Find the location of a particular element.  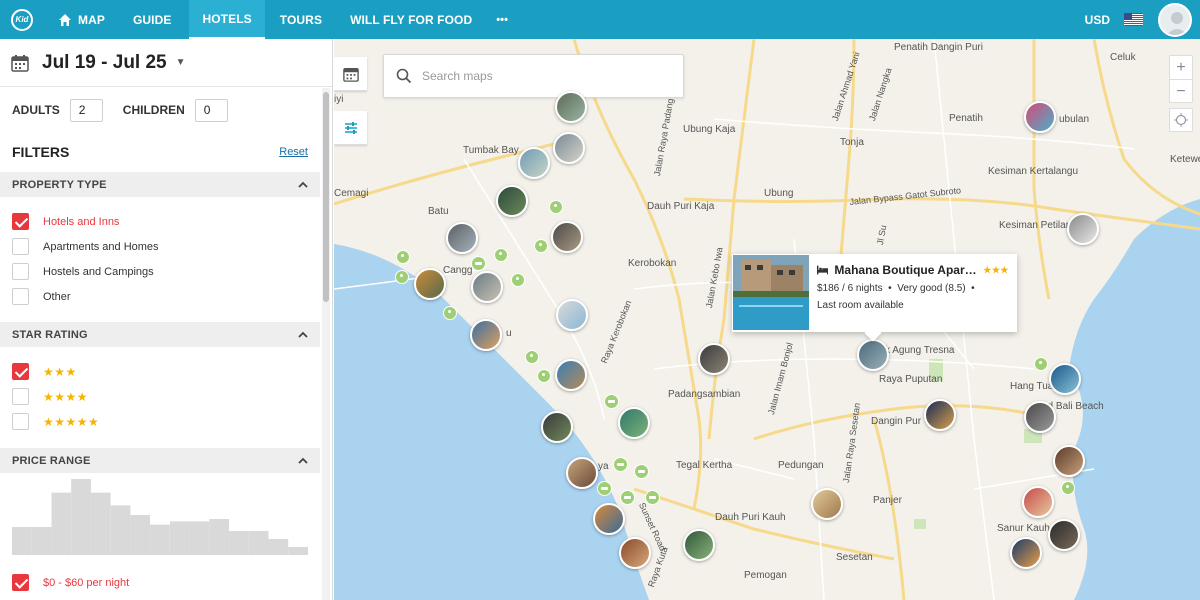

search-input is located at coordinates (542, 76).